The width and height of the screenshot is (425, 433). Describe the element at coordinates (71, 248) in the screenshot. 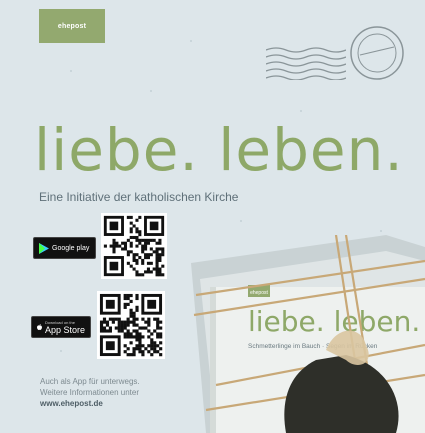

I see `google-play-label: Google play` at that location.